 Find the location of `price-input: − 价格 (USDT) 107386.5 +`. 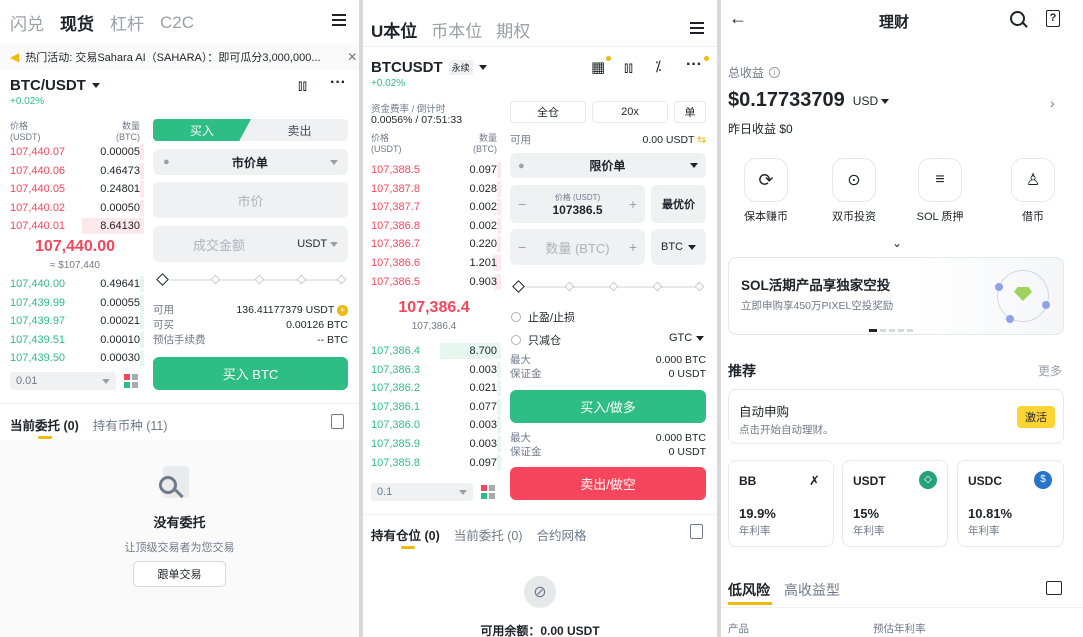

price-input: − 价格 (USDT) 107386.5 + is located at coordinates (577, 204).